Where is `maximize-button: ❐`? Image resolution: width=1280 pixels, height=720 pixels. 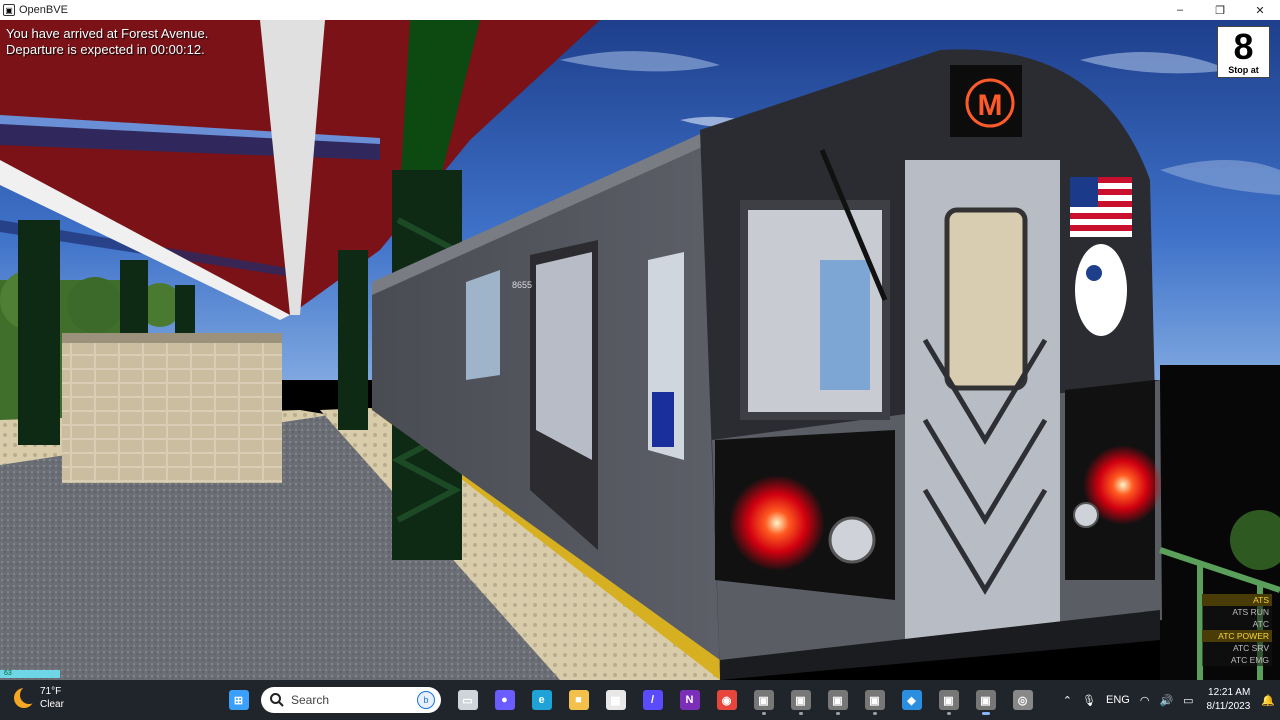 maximize-button: ❐ is located at coordinates (1220, 10).